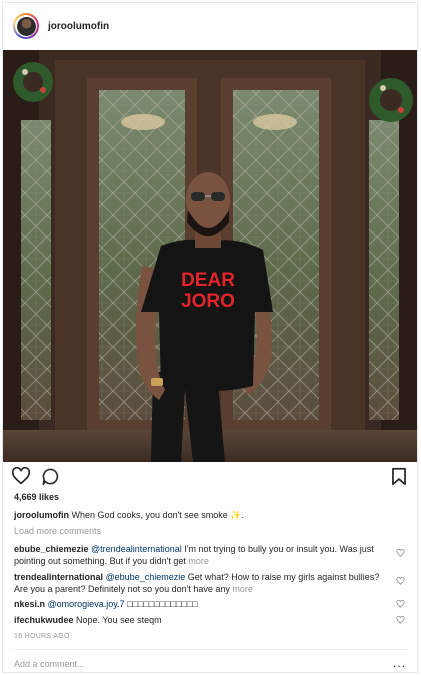  Describe the element at coordinates (78, 26) in the screenshot. I see `post-username: joroolumofin` at that location.